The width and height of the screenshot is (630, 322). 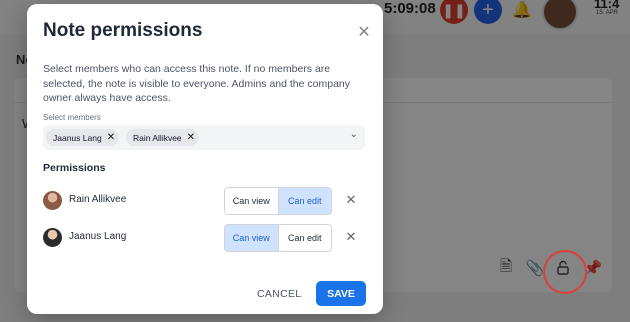 What do you see at coordinates (74, 168) in the screenshot?
I see `permissions-heading: Permissions` at bounding box center [74, 168].